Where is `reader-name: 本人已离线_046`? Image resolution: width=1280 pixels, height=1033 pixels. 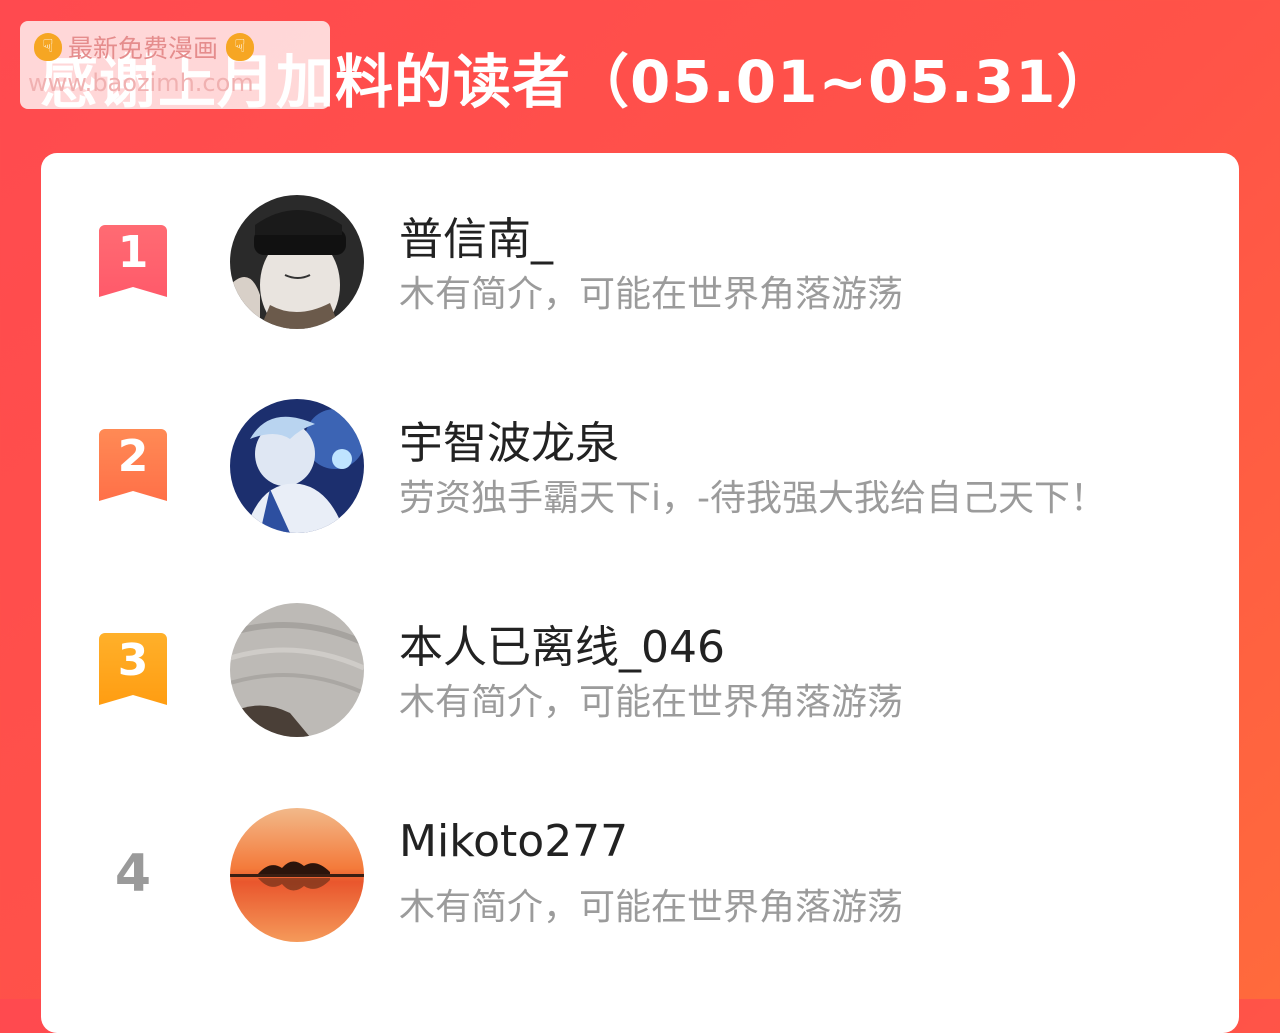 reader-name: 本人已离线_046 is located at coordinates (562, 647).